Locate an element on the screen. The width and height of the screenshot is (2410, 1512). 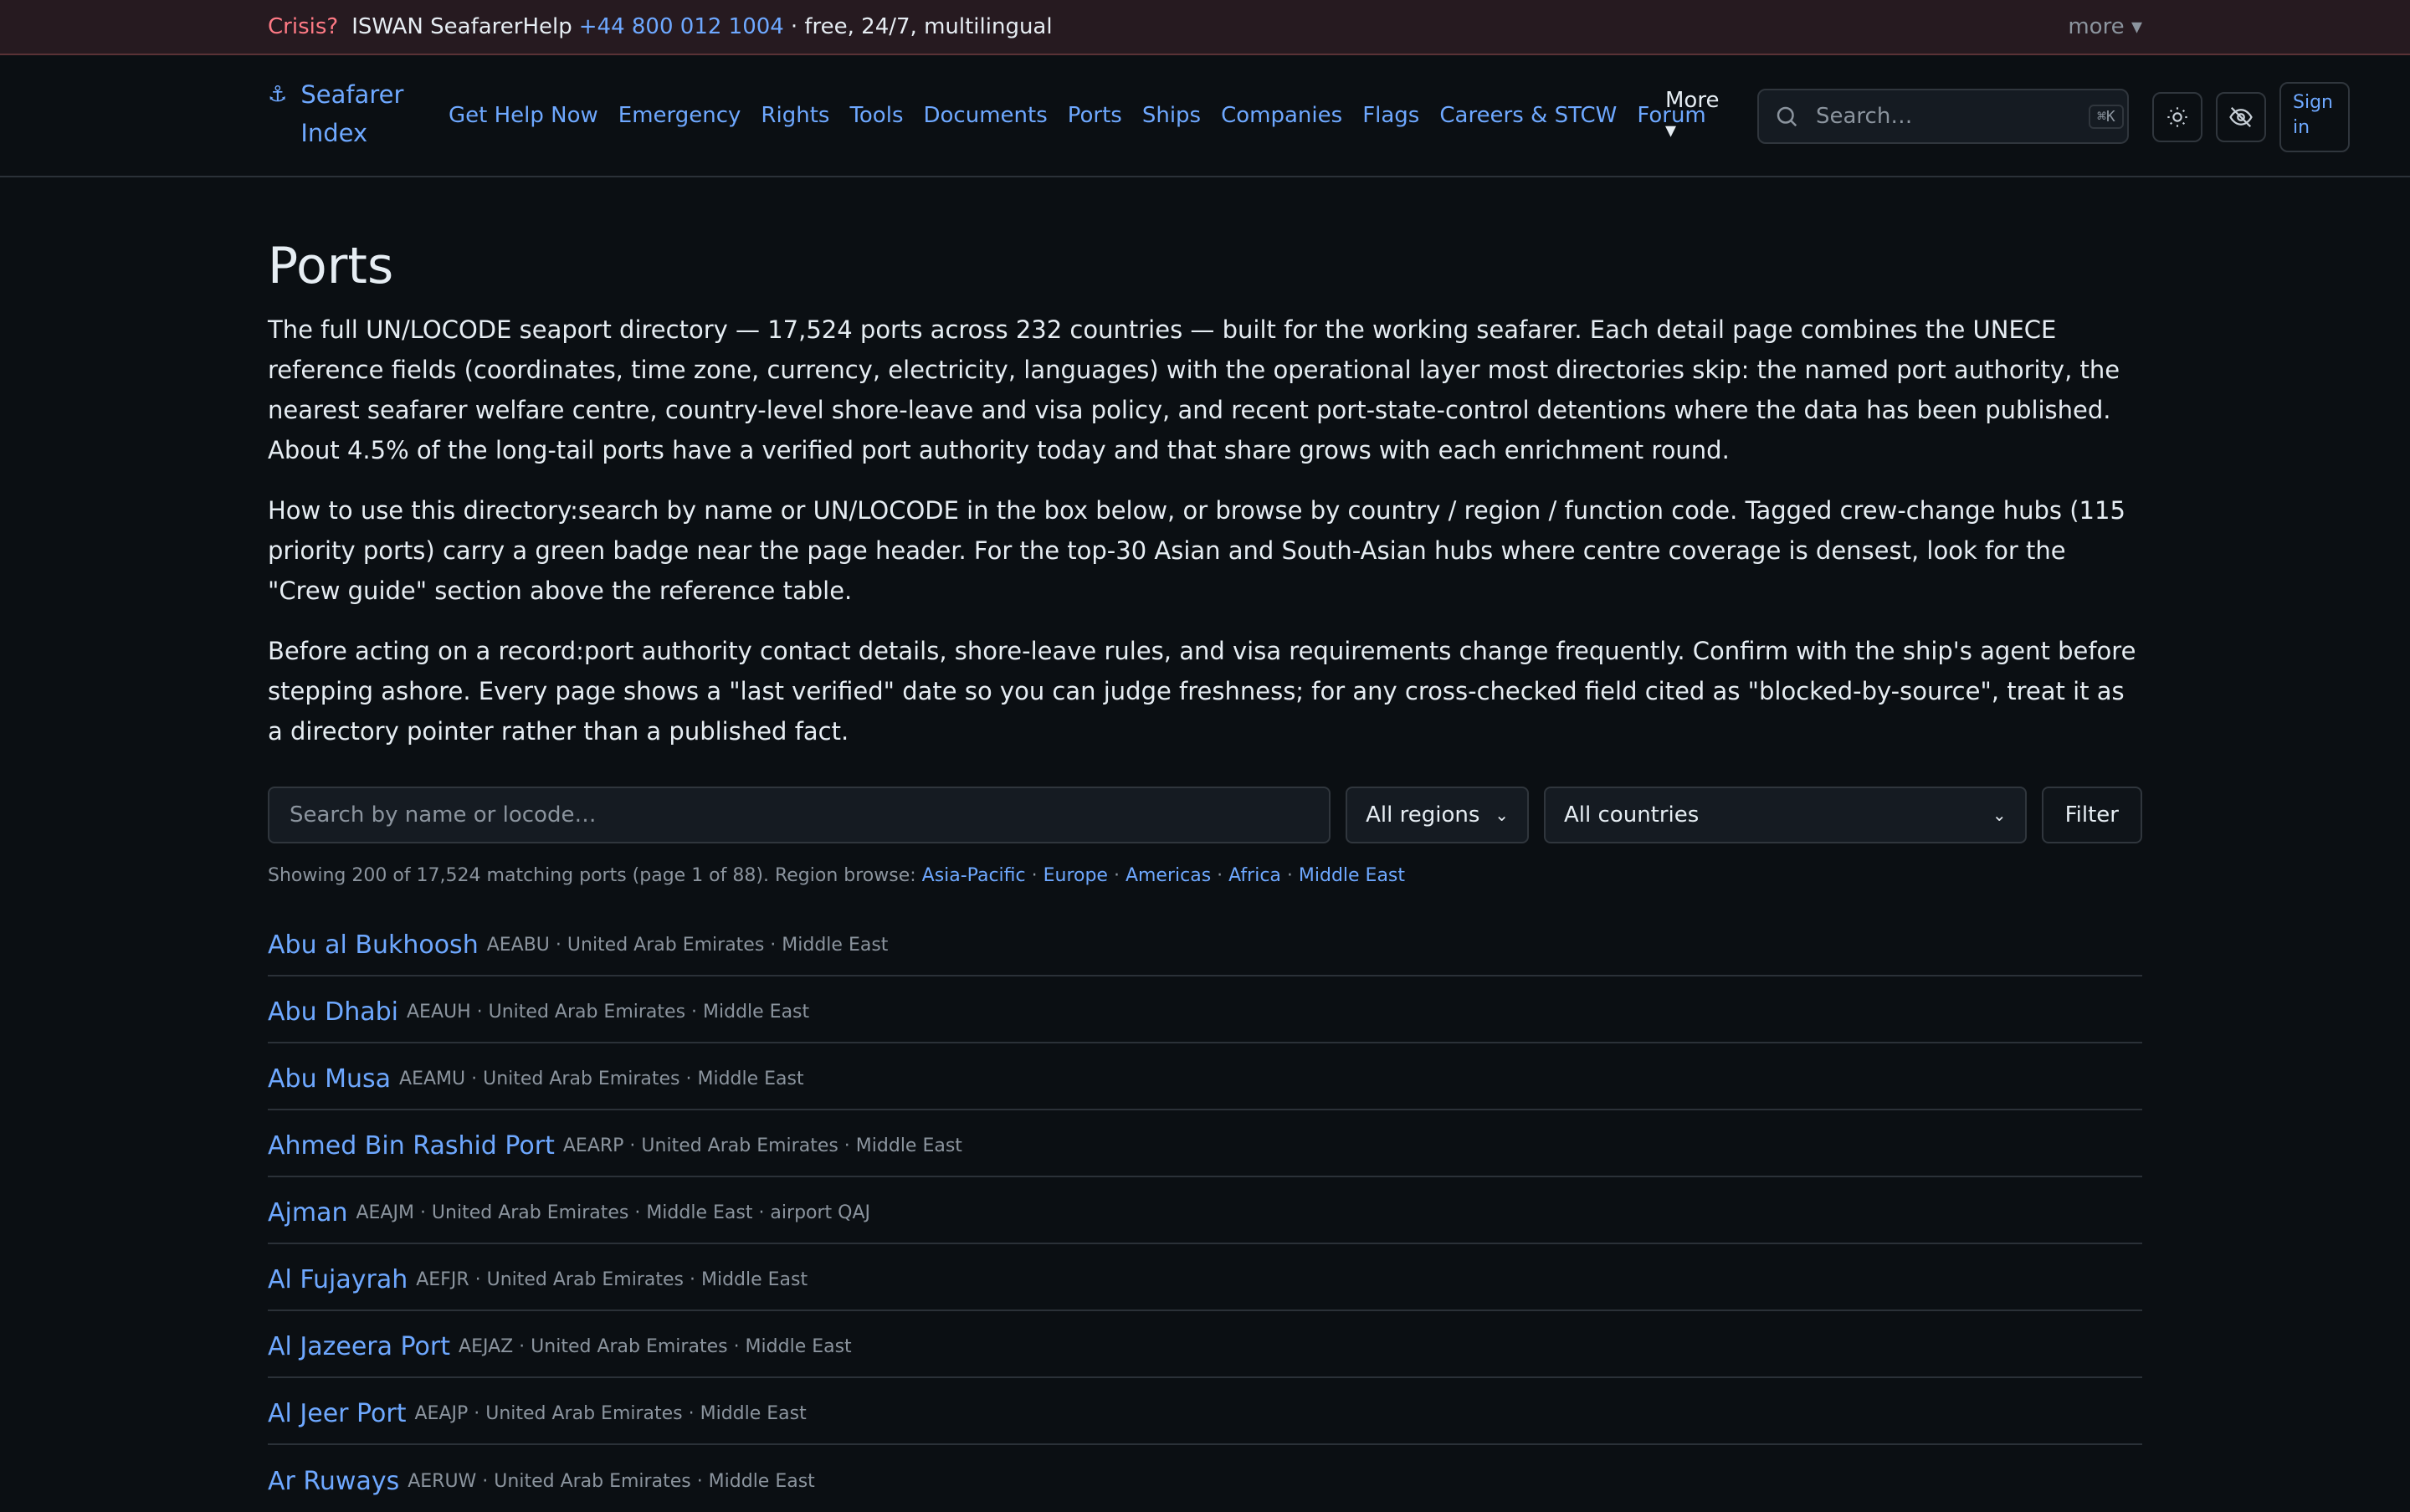
sign-in-button: Sign in is located at coordinates (2314, 117).